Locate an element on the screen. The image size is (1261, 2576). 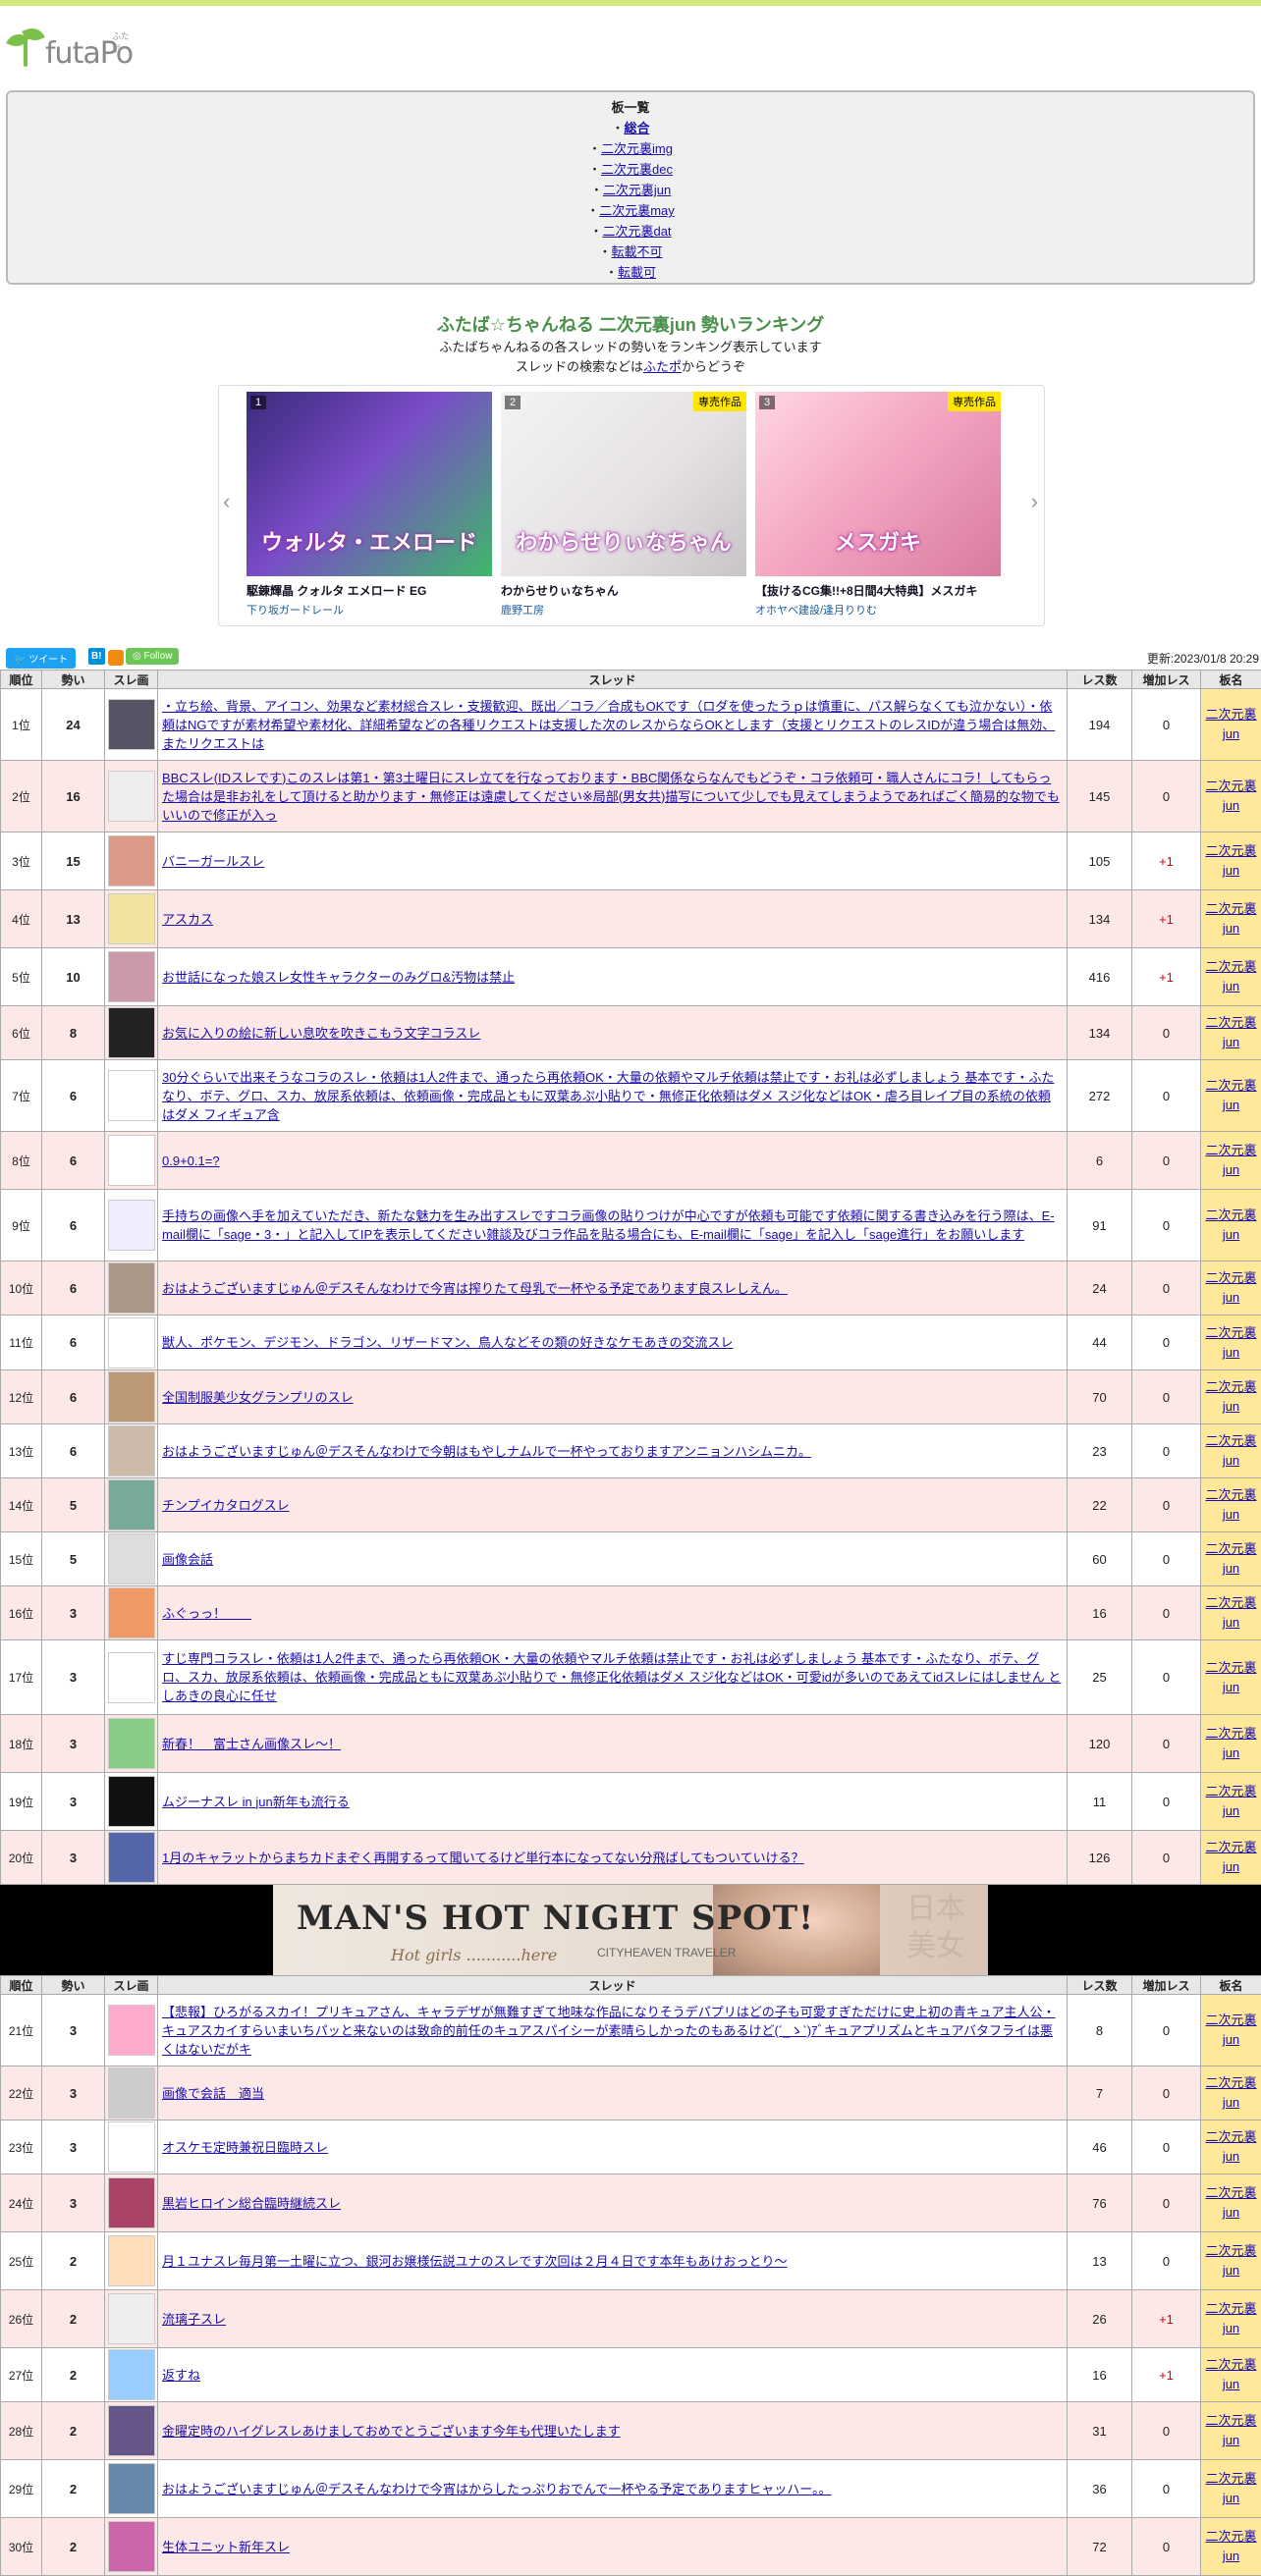
board-link: 転載不可 is located at coordinates (637, 251).